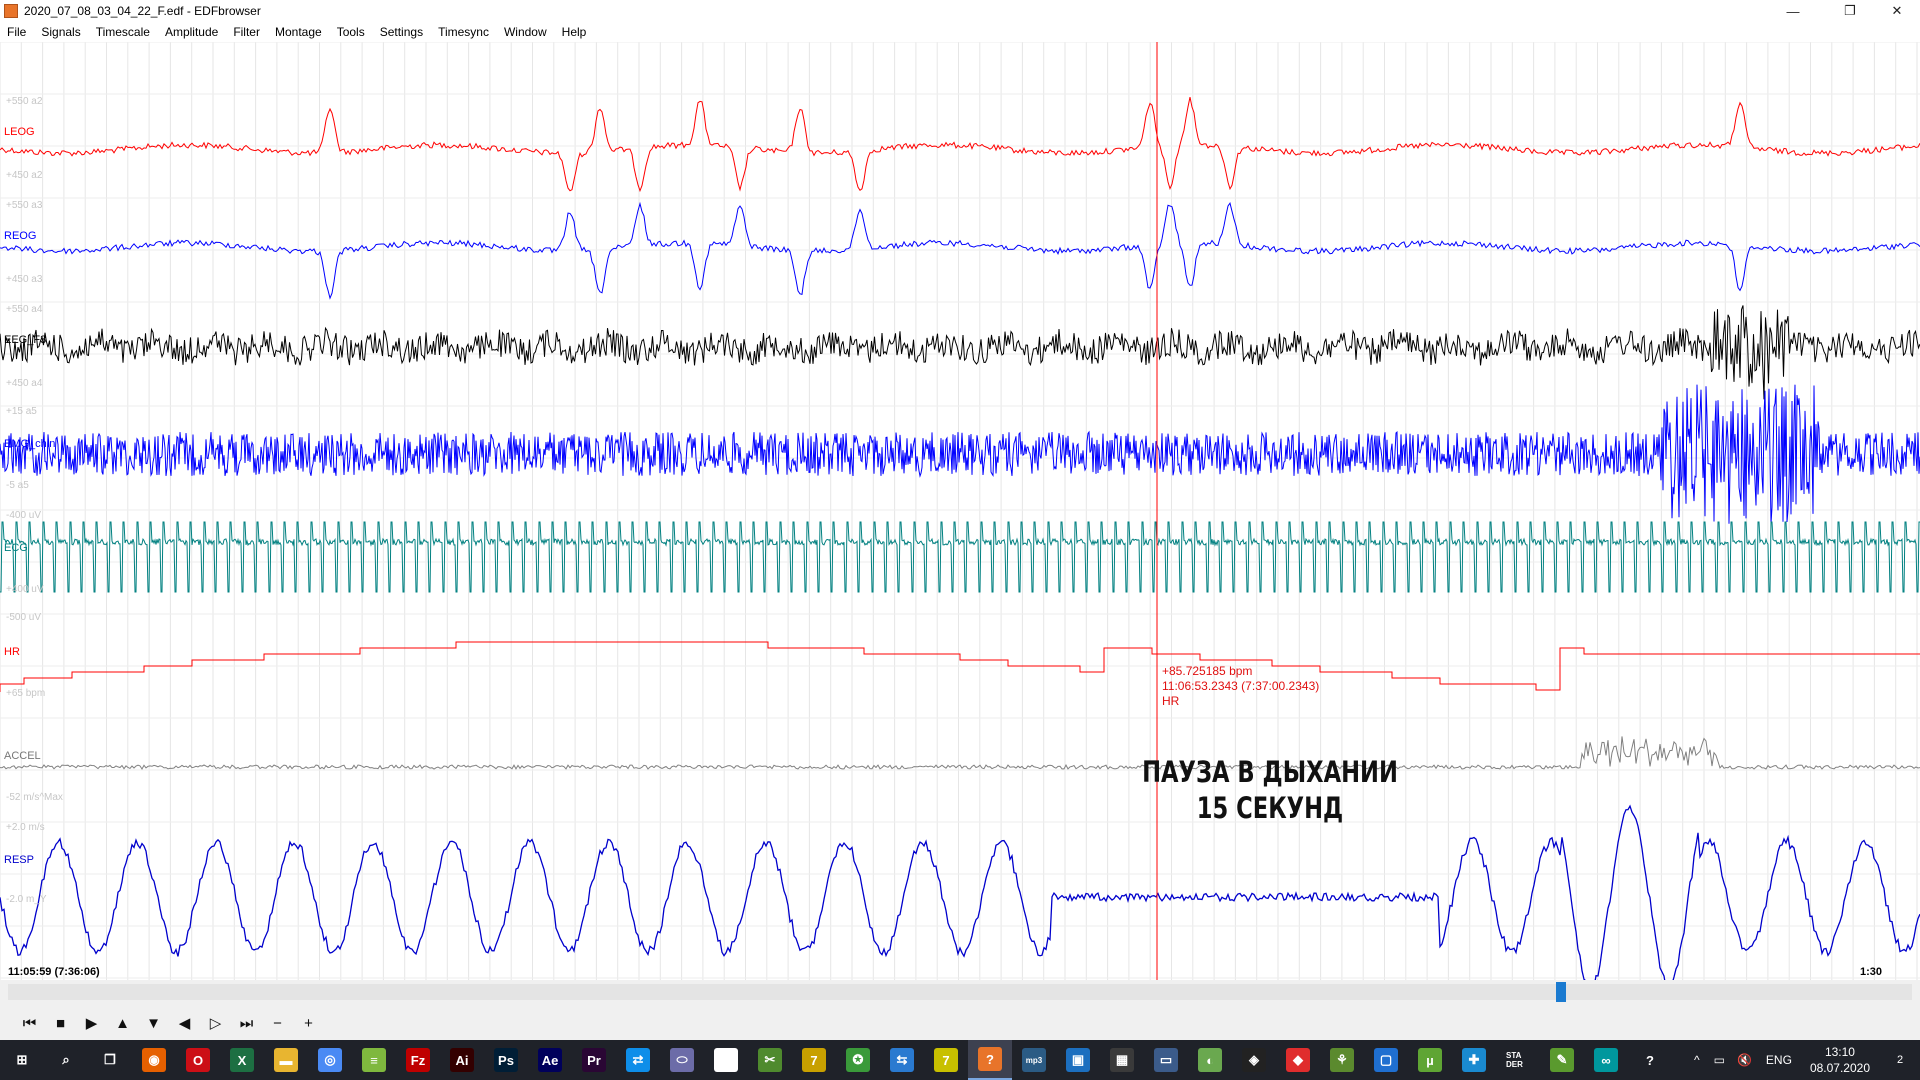 This screenshot has height=1080, width=1920. Describe the element at coordinates (1166, 1060) in the screenshot. I see `display-icon: ▭` at that location.